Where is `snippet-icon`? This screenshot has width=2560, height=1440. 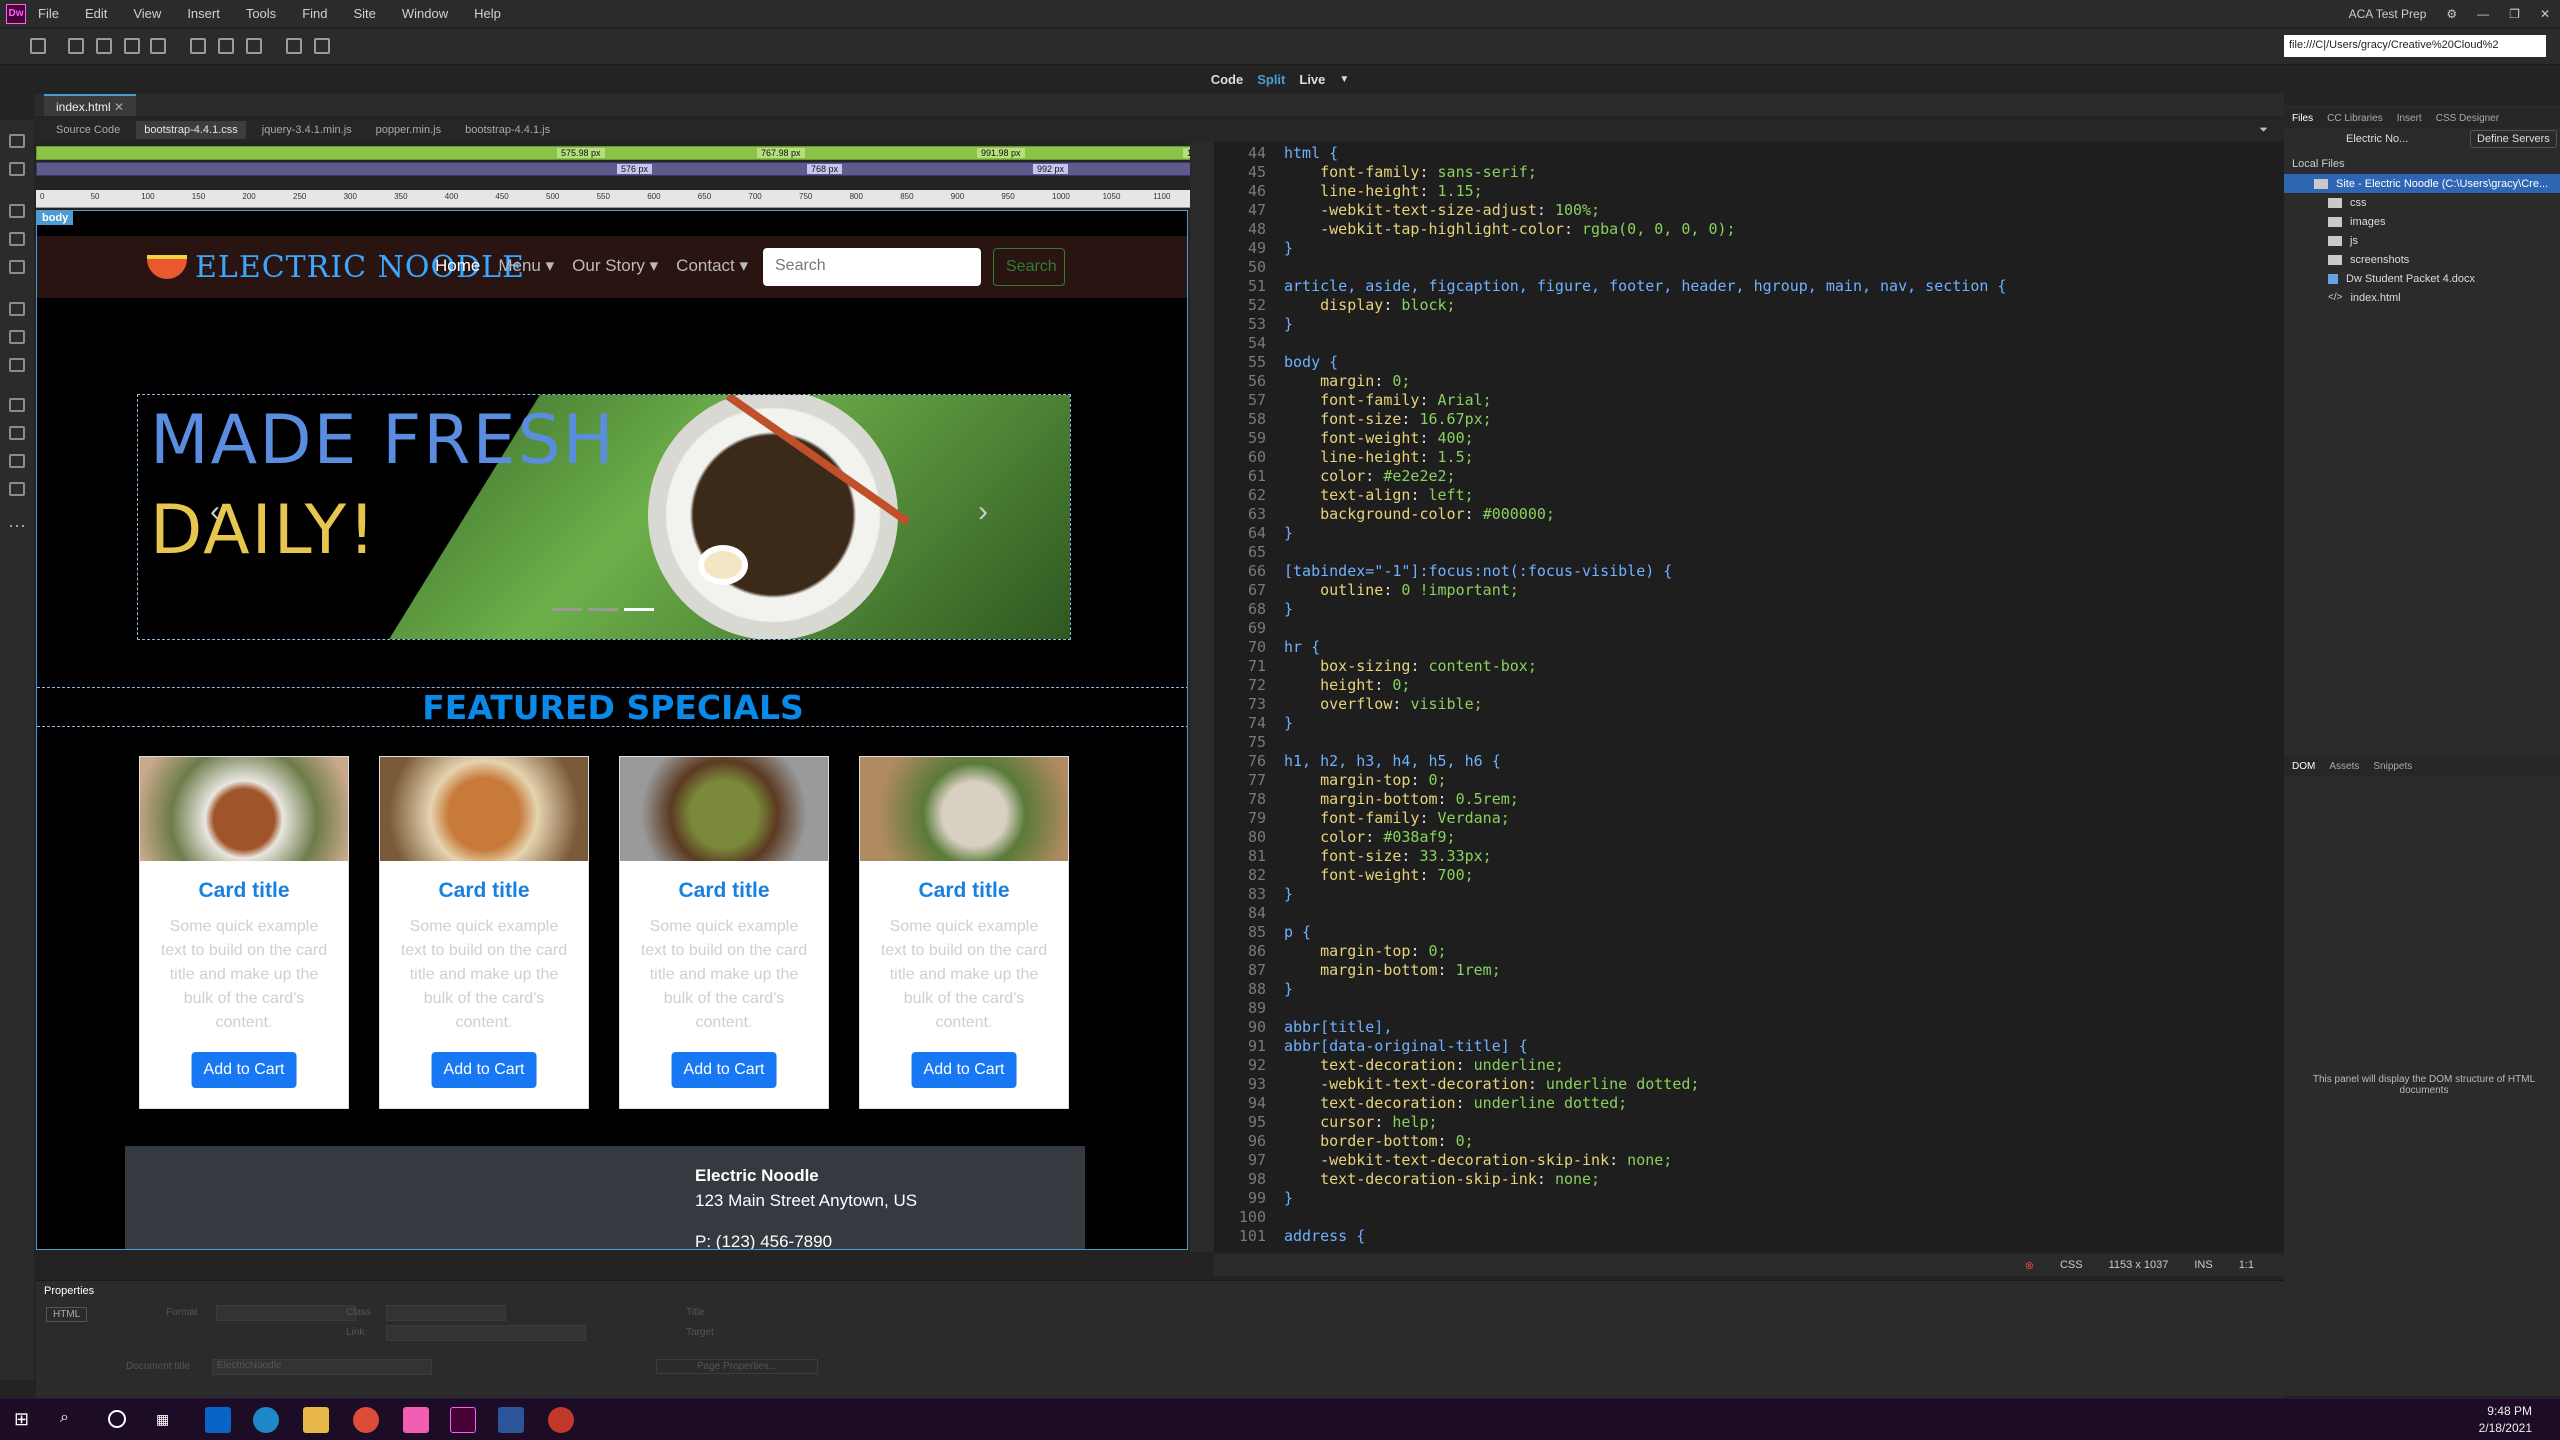
snippet-icon is located at coordinates (17, 267).